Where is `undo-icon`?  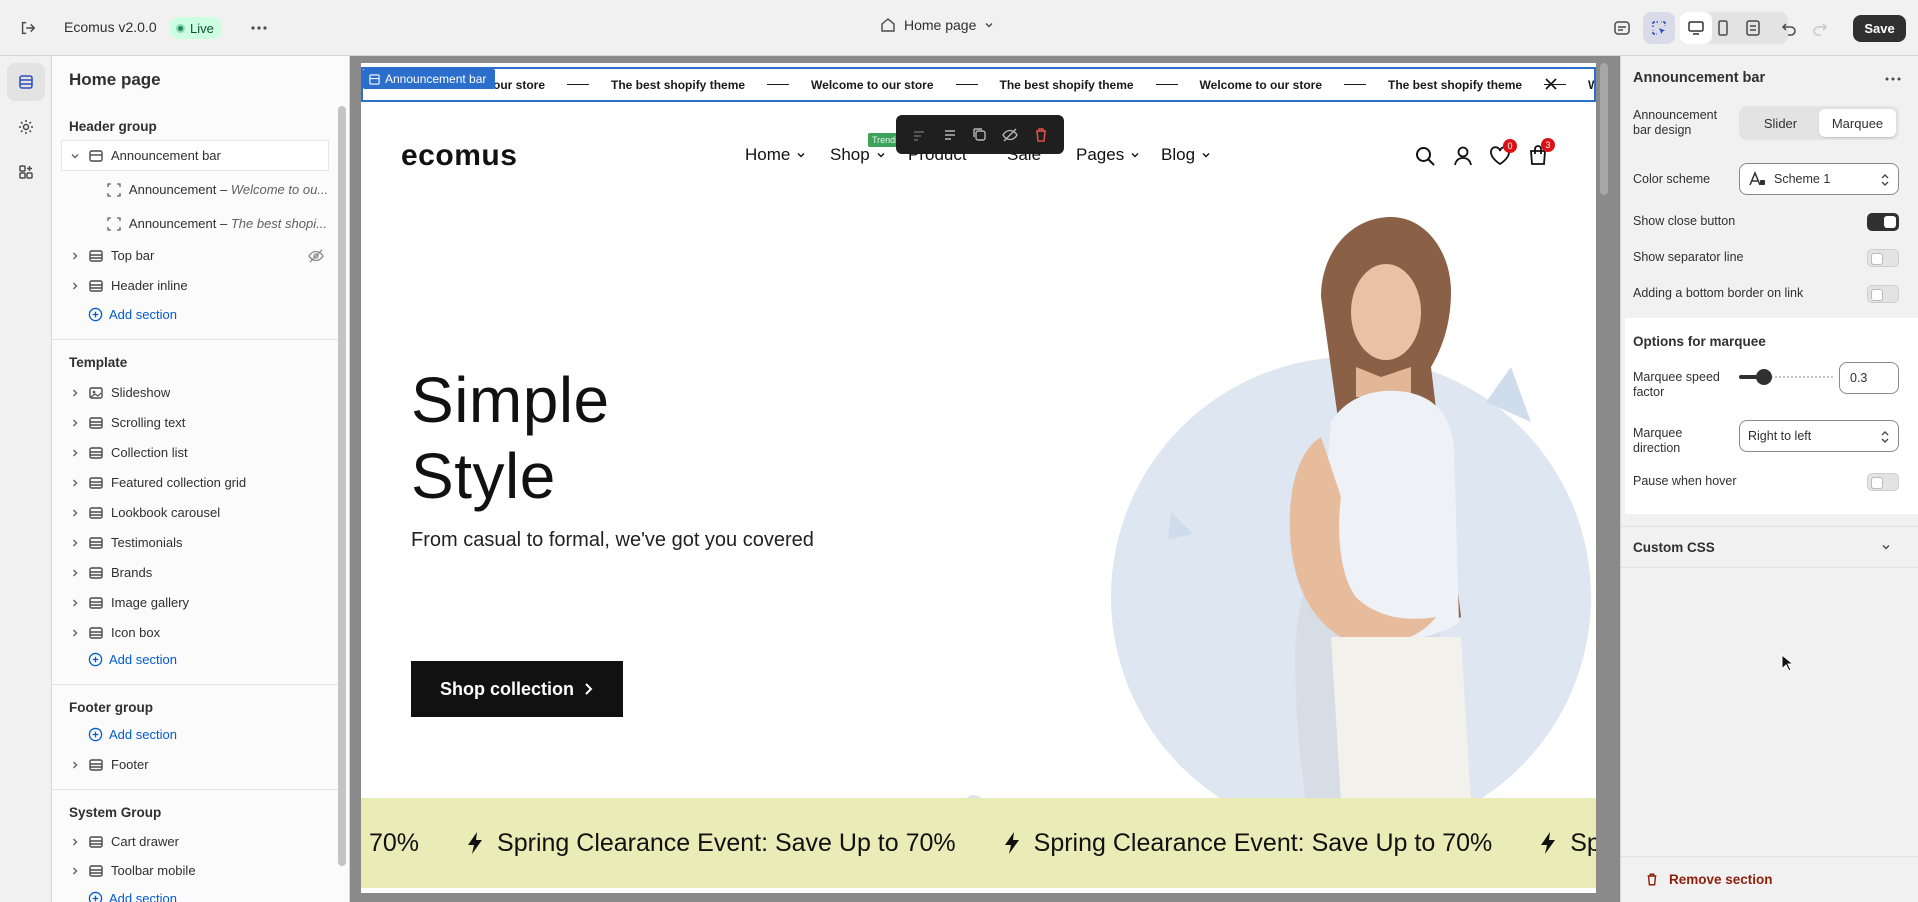 undo-icon is located at coordinates (1789, 28).